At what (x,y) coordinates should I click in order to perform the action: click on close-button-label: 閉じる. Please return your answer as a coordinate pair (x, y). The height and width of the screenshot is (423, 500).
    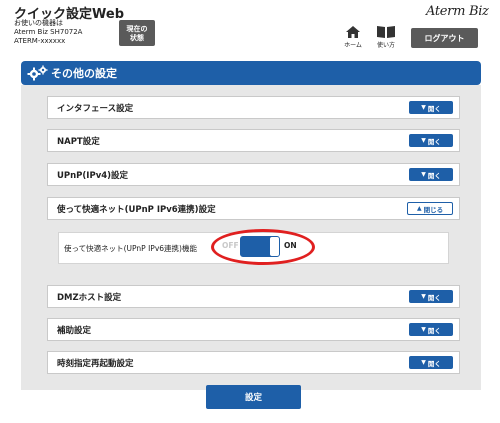
    Looking at the image, I should click on (433, 209).